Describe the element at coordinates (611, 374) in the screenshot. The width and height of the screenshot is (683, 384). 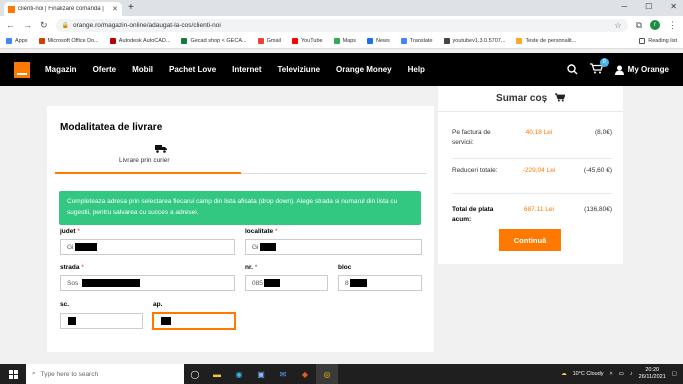
I see `tray-arrow-icon: ˄` at that location.